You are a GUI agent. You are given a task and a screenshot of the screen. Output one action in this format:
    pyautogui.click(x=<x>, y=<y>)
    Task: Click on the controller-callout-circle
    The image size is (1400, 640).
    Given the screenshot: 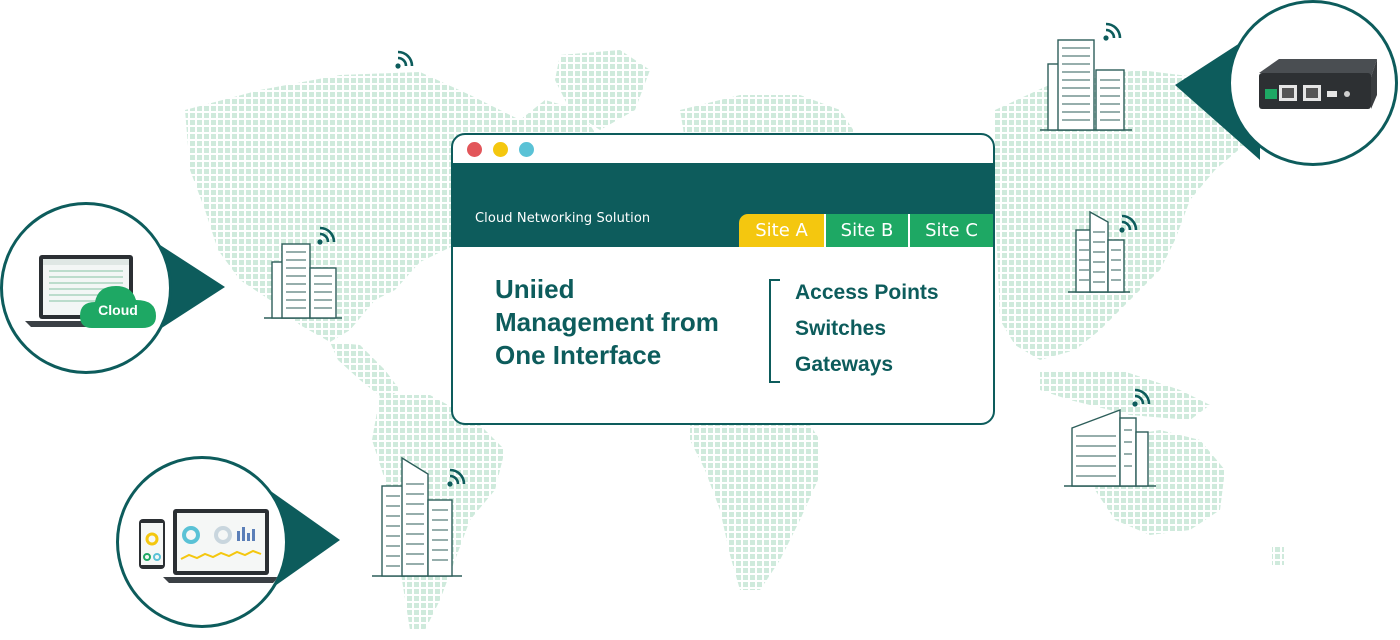 What is the action you would take?
    pyautogui.click(x=1313, y=83)
    